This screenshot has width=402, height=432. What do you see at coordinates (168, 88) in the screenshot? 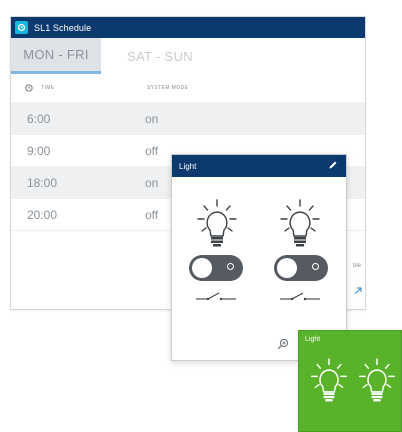
I see `column-header-system-mode: SYSTEM MODE` at bounding box center [168, 88].